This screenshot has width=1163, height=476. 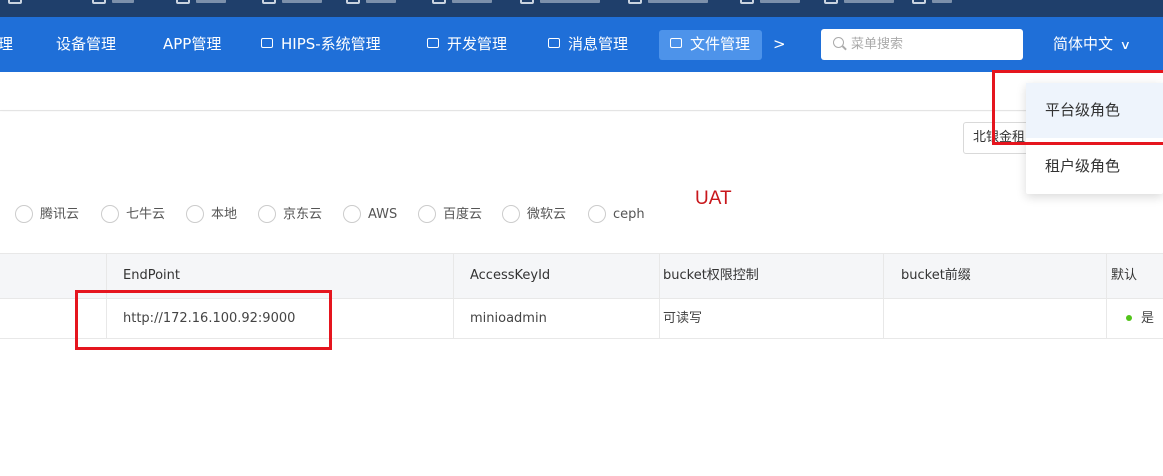 What do you see at coordinates (321, 44) in the screenshot?
I see `nav-item-hips-system-management: HIPS-系统管理` at bounding box center [321, 44].